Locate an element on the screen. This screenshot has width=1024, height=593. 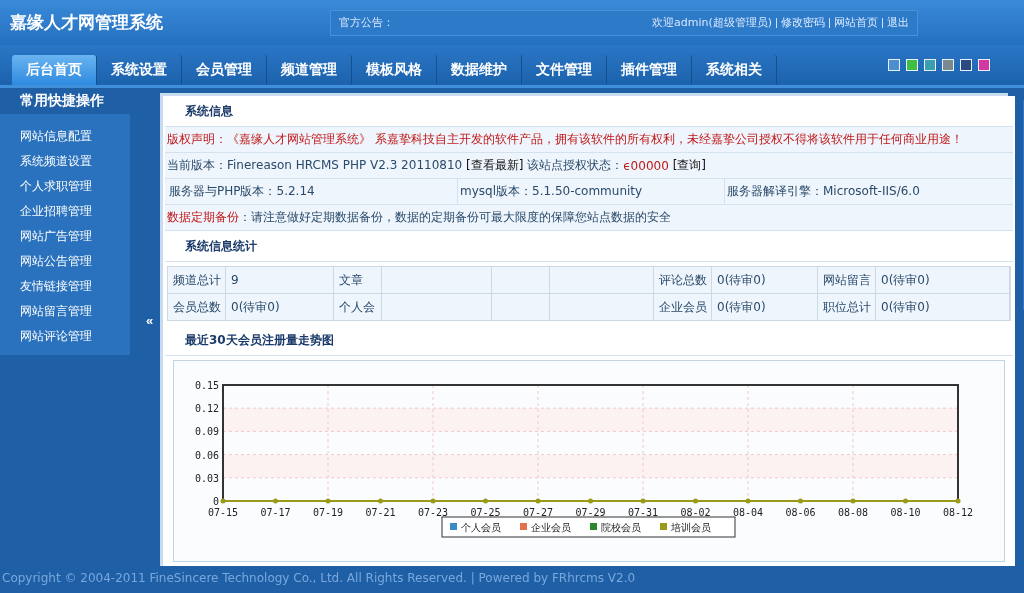
sidebar-link: 友情链接管理 is located at coordinates (65, 286).